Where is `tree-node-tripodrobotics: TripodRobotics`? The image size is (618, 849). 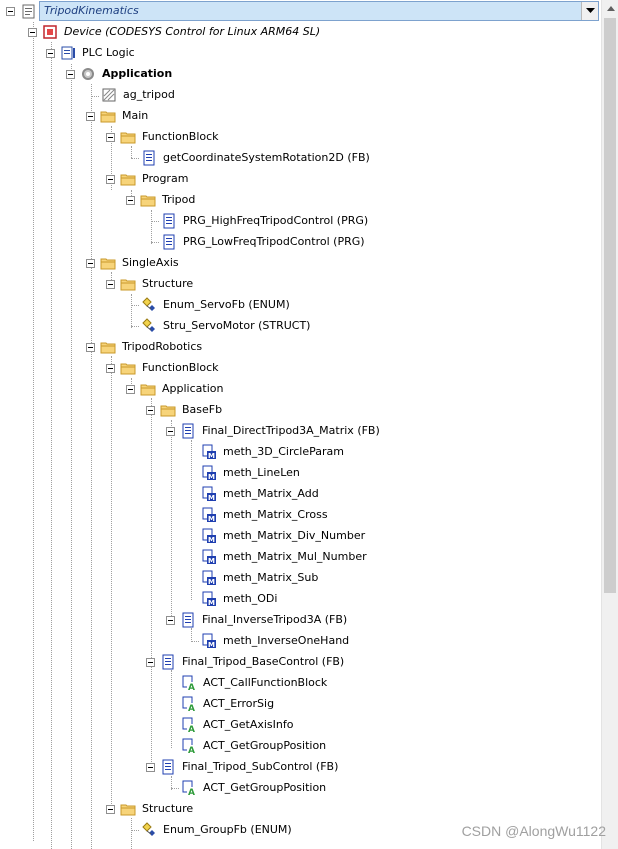
tree-node-tripodrobotics: TripodRobotics is located at coordinates (144, 347).